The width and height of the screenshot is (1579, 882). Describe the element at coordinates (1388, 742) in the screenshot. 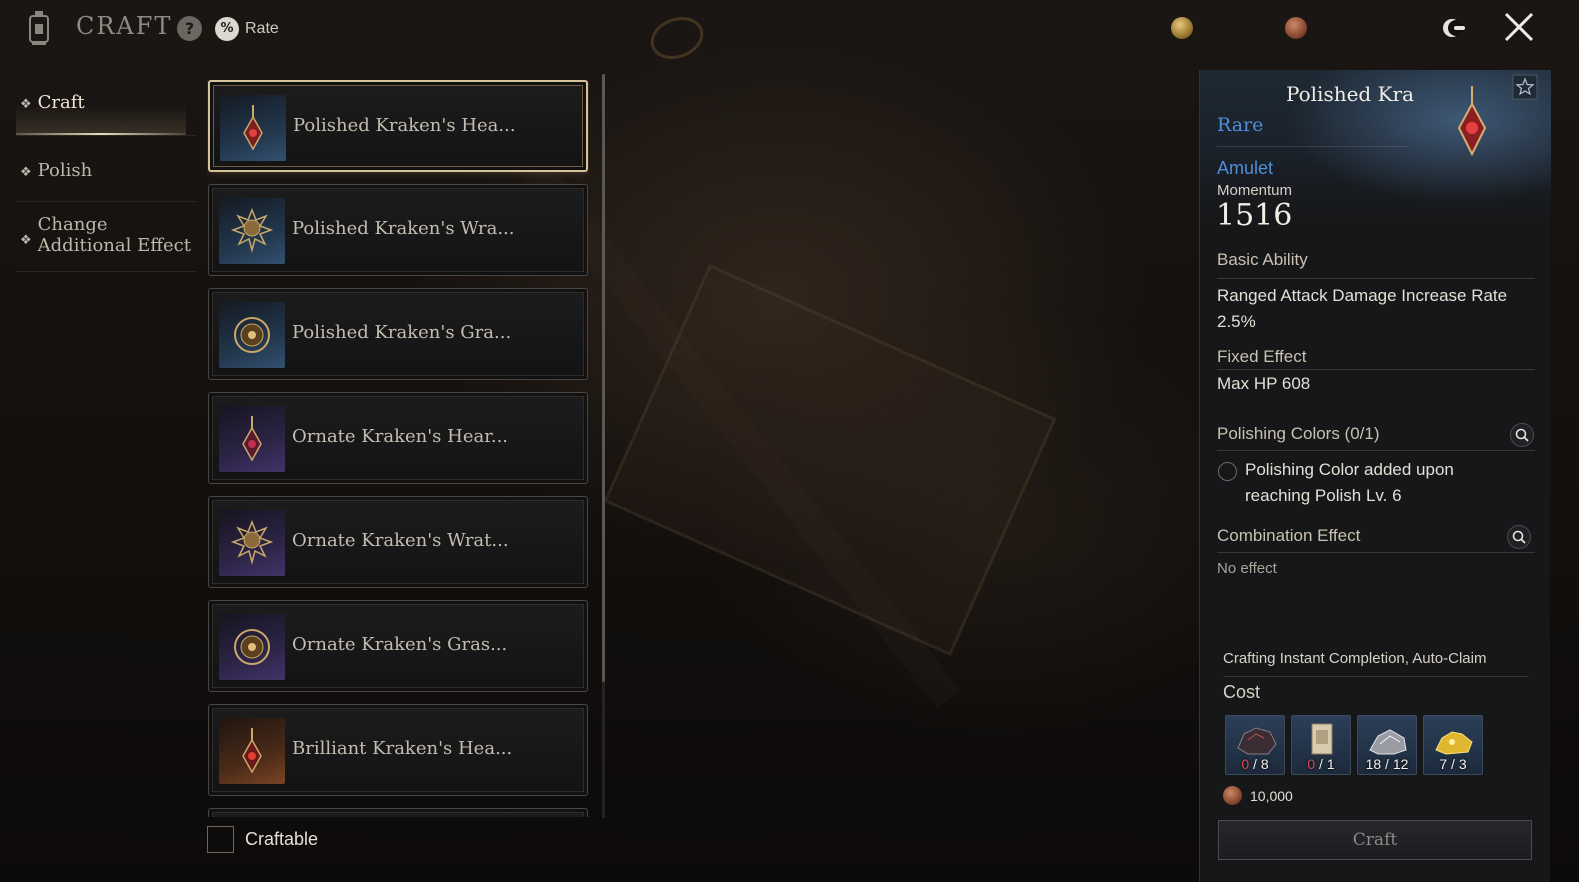

I see `silver-ore-icon` at that location.